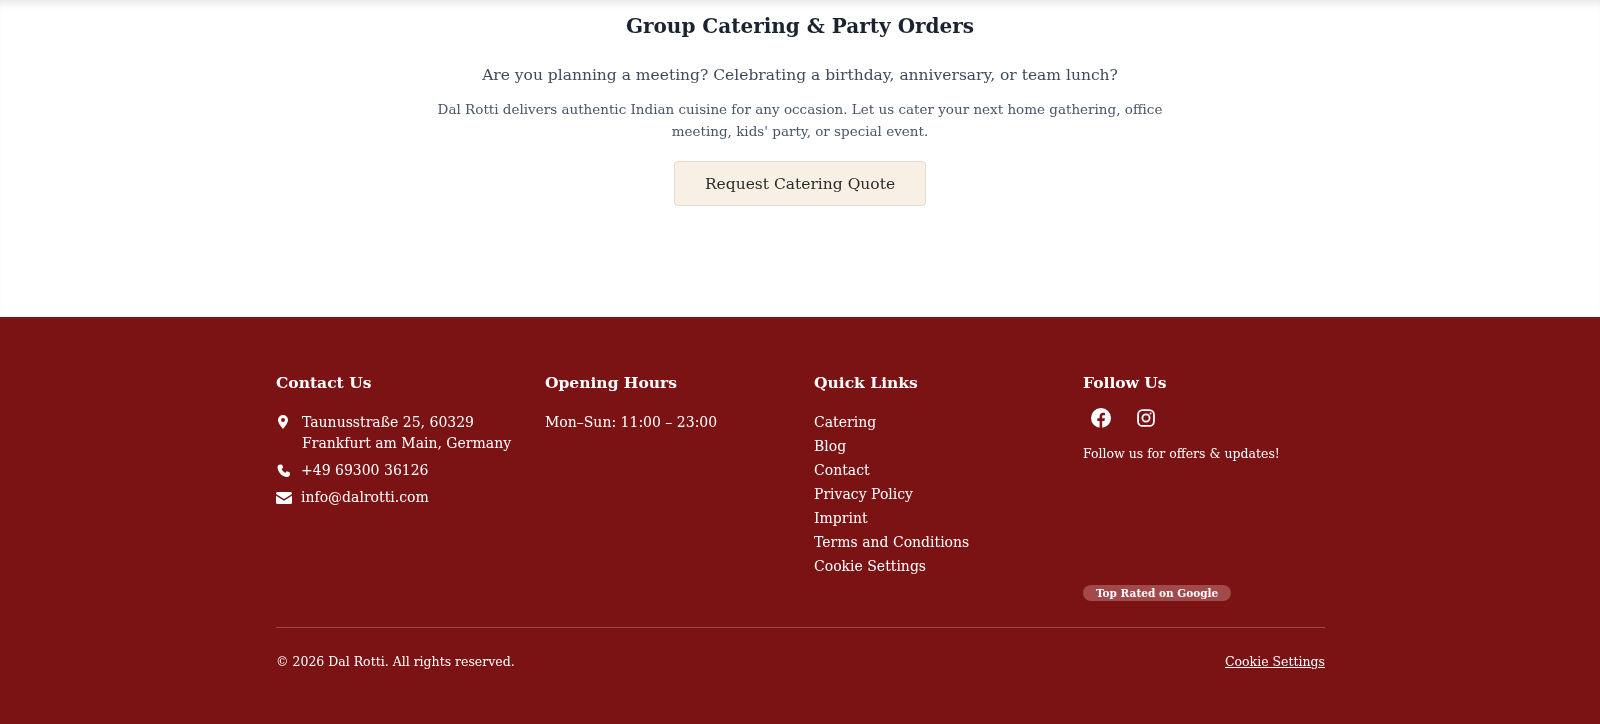 The height and width of the screenshot is (724, 1600). What do you see at coordinates (948, 518) in the screenshot?
I see `footer-link: Imprint` at bounding box center [948, 518].